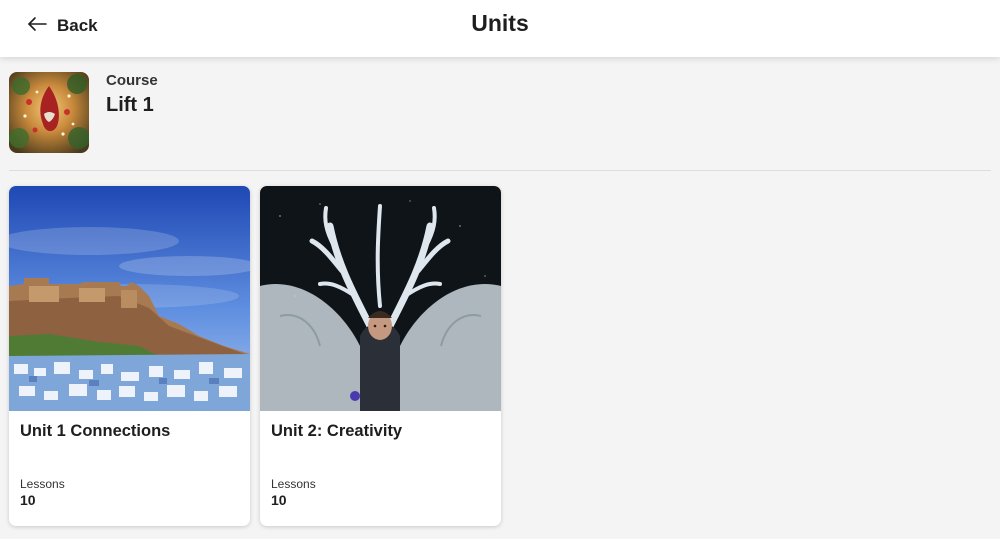 The height and width of the screenshot is (539, 1000). What do you see at coordinates (130, 105) in the screenshot?
I see `course-name: Lift 1` at bounding box center [130, 105].